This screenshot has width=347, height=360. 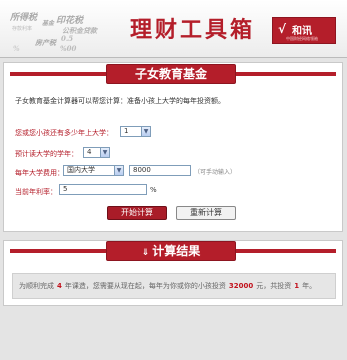 I want to click on watermark-text: %, so click(x=16, y=48).